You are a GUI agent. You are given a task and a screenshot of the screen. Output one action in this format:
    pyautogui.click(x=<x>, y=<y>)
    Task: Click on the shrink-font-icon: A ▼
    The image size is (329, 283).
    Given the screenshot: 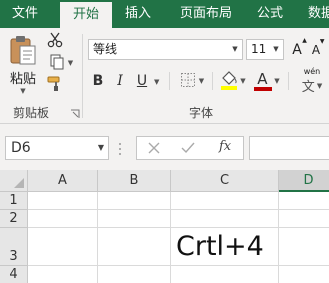 What is the action you would take?
    pyautogui.click(x=318, y=47)
    